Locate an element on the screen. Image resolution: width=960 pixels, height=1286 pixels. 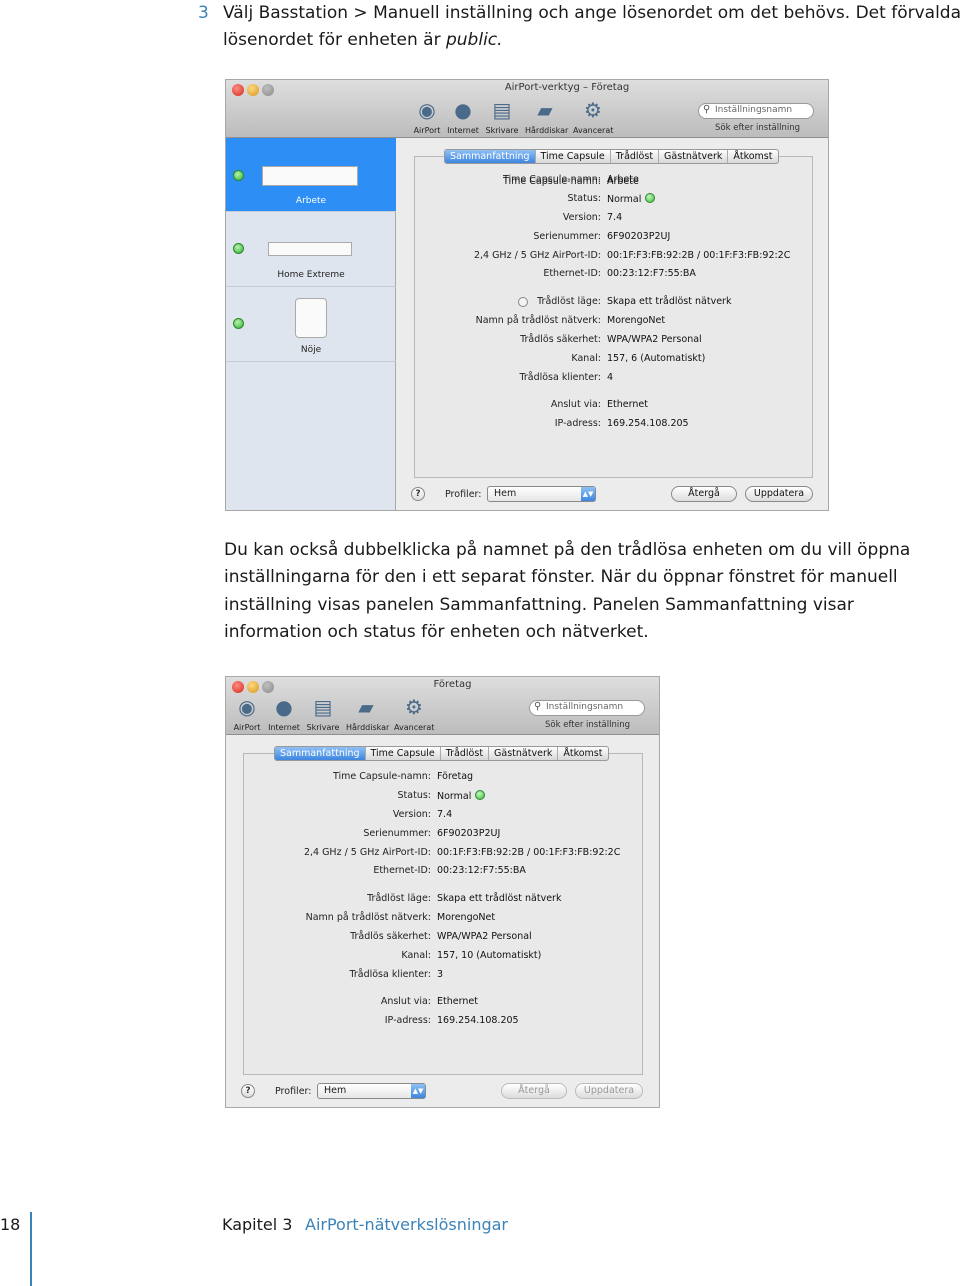
value-name: Arbete is located at coordinates (623, 179).